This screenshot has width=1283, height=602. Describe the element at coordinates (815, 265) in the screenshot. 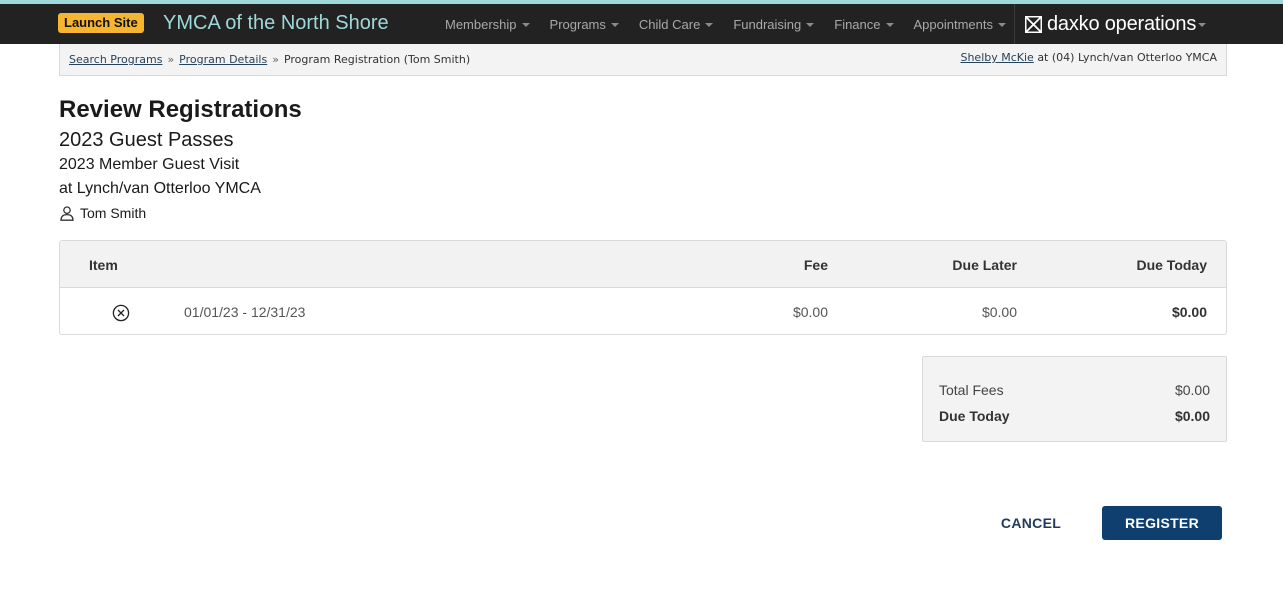

I see `column-header-fee: Fee` at that location.